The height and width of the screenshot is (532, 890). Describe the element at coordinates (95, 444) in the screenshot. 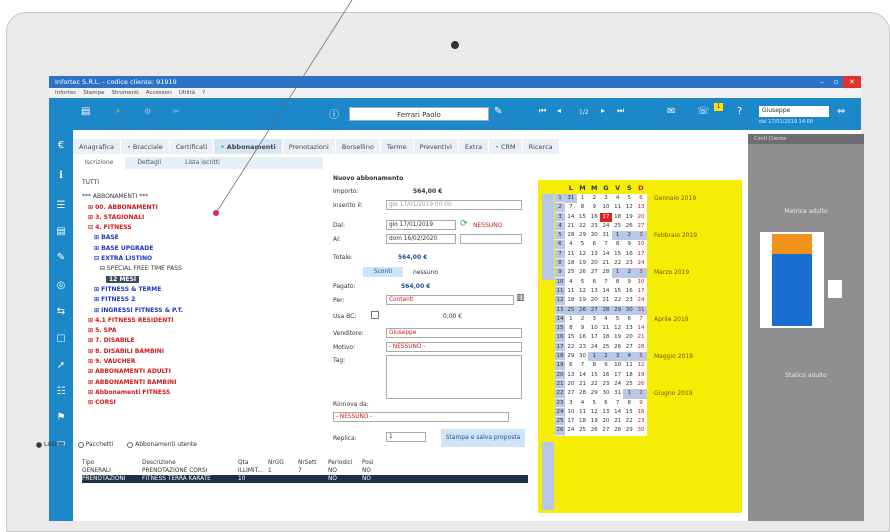

I see `radio-pacchetti: Pacchetti` at that location.